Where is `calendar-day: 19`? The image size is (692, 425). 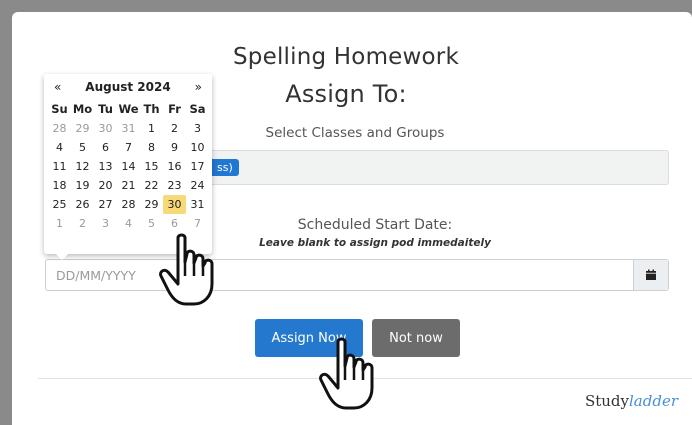
calendar-day: 19 is located at coordinates (82, 185).